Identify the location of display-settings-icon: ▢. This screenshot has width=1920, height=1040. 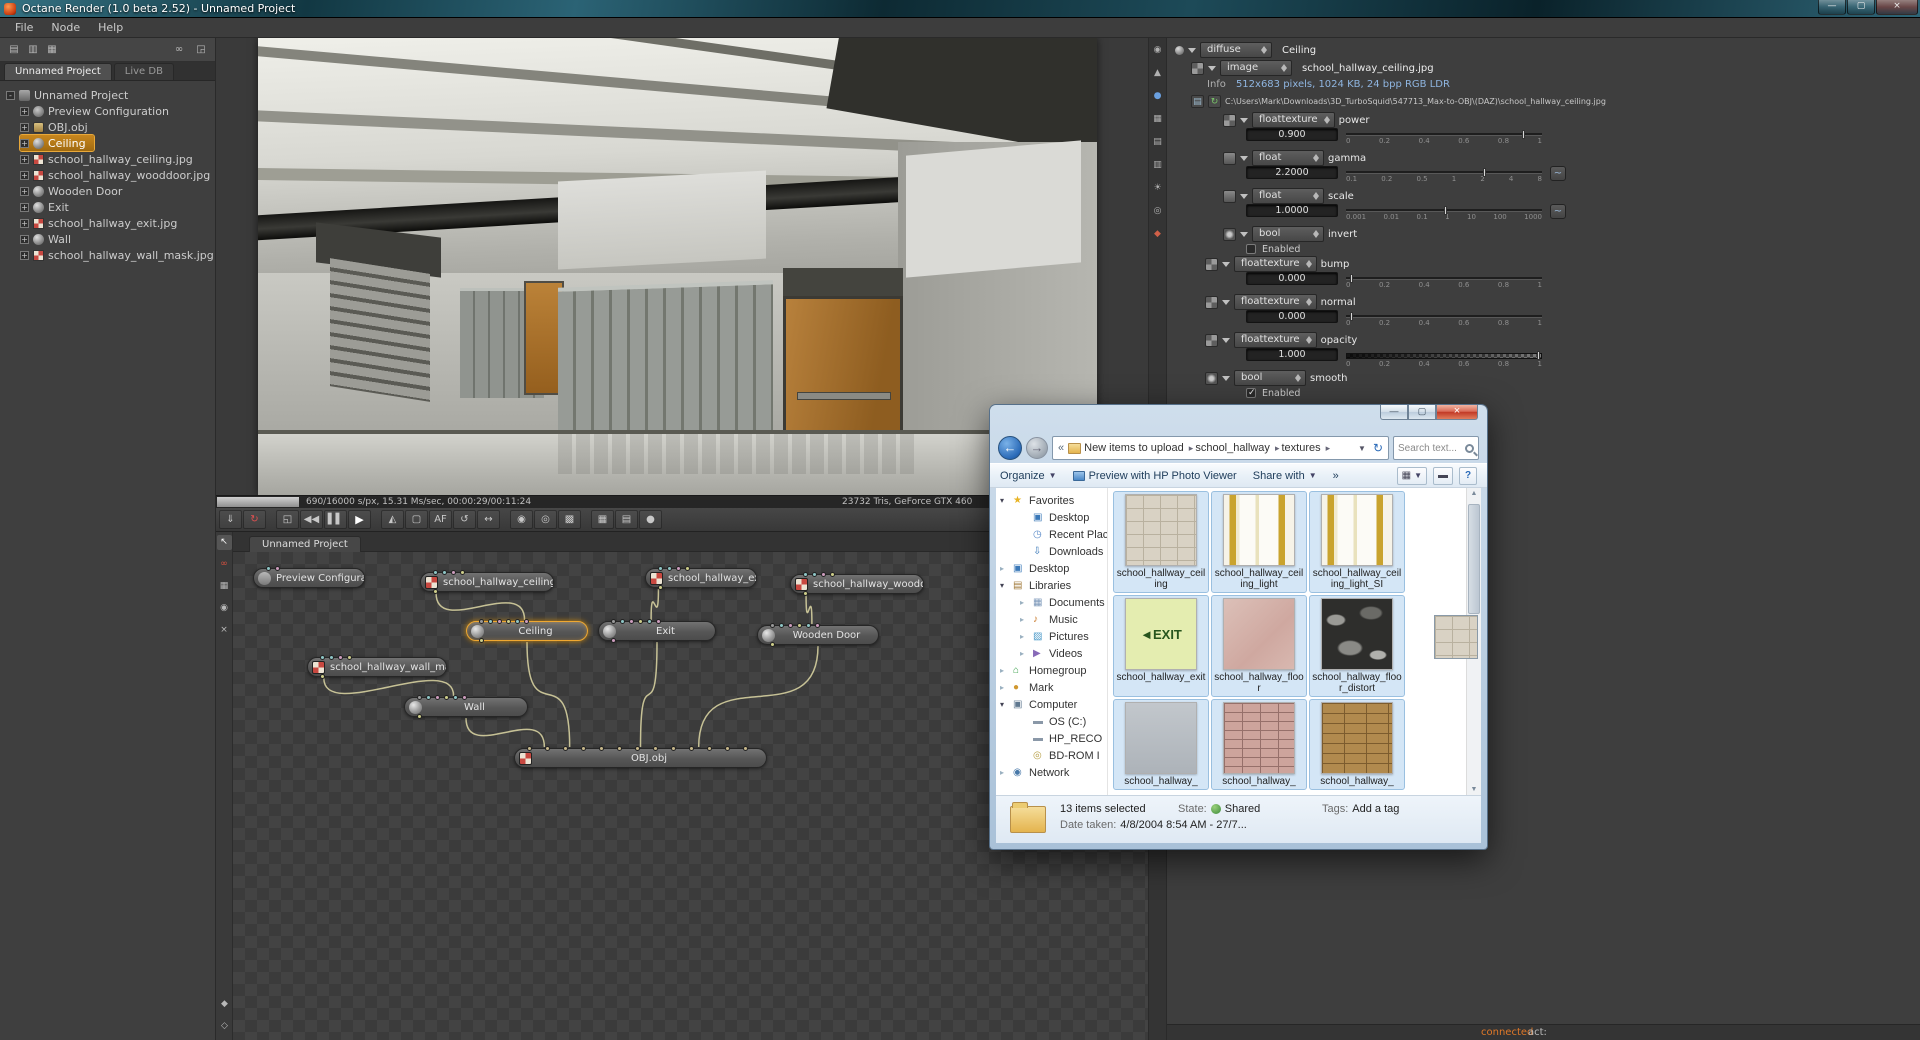
(416, 519).